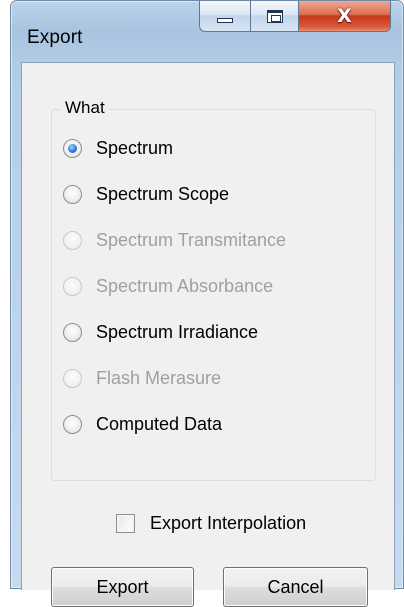 The height and width of the screenshot is (607, 404). I want to click on radio-label: Spectrum Irradiance, so click(177, 331).